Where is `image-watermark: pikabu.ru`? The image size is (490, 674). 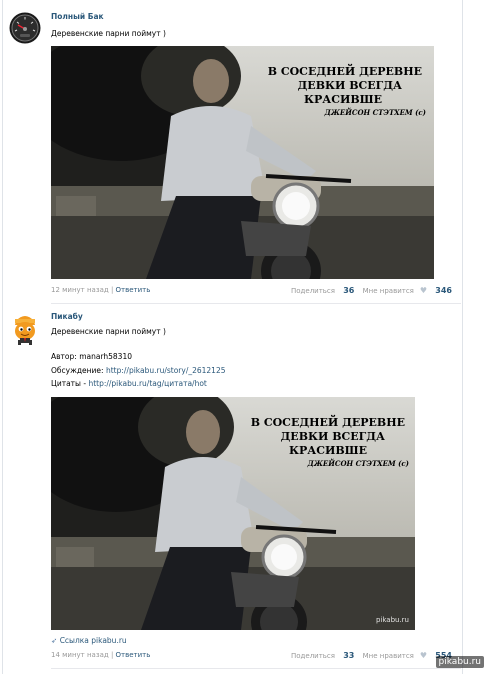
image-watermark: pikabu.ru is located at coordinates (392, 620).